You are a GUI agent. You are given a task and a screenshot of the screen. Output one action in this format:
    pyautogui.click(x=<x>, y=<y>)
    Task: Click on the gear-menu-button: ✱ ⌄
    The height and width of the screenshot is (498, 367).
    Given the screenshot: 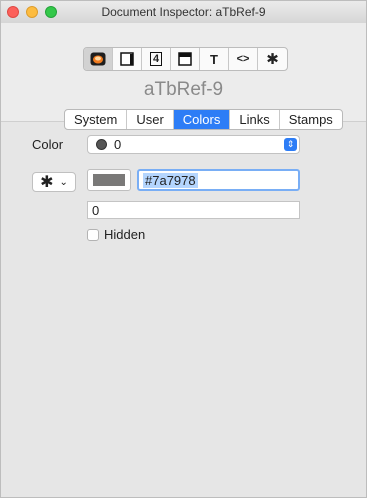 What is the action you would take?
    pyautogui.click(x=54, y=182)
    